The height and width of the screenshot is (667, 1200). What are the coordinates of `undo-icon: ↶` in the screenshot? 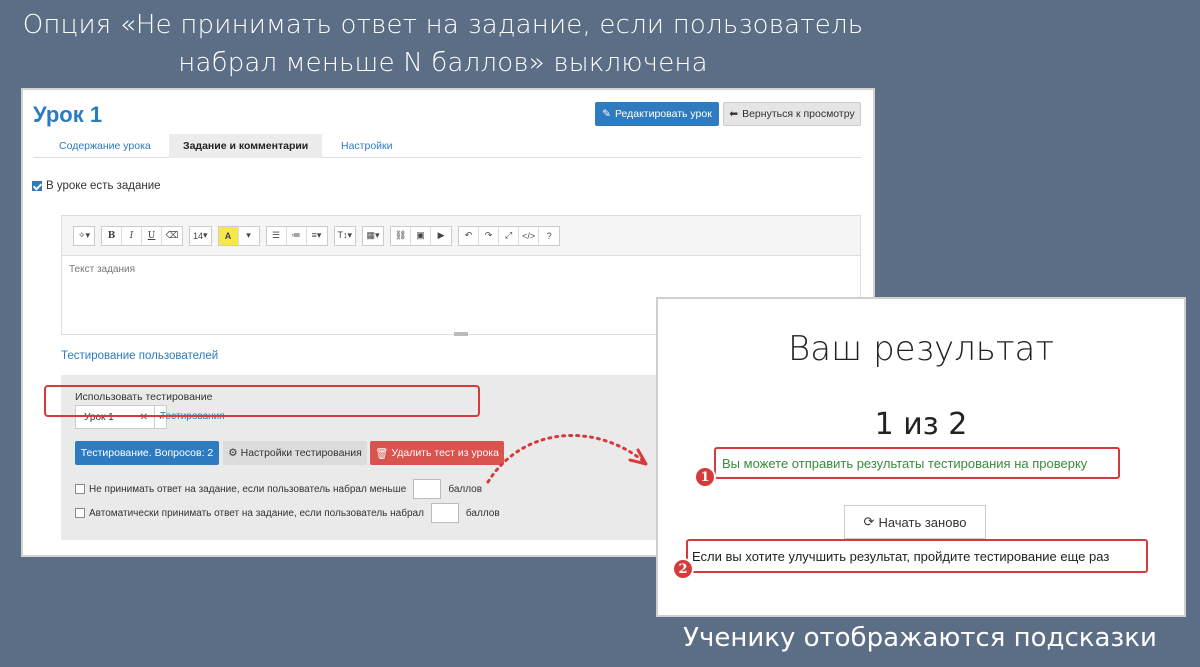 It's located at (469, 235).